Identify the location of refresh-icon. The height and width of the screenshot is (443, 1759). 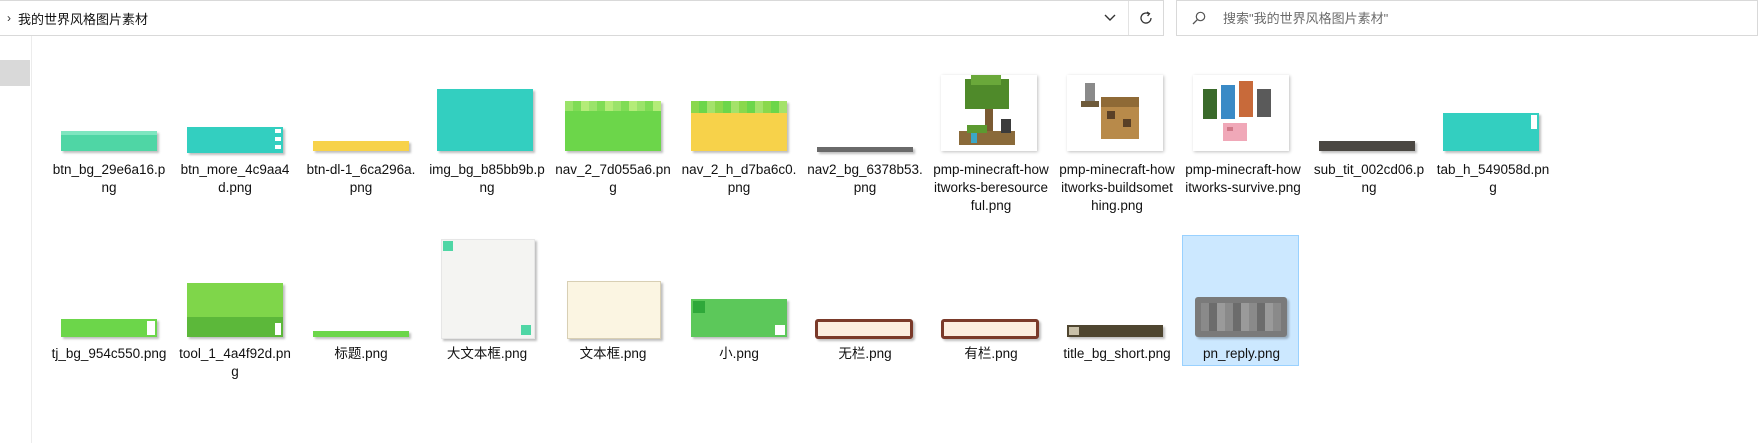
(1146, 18).